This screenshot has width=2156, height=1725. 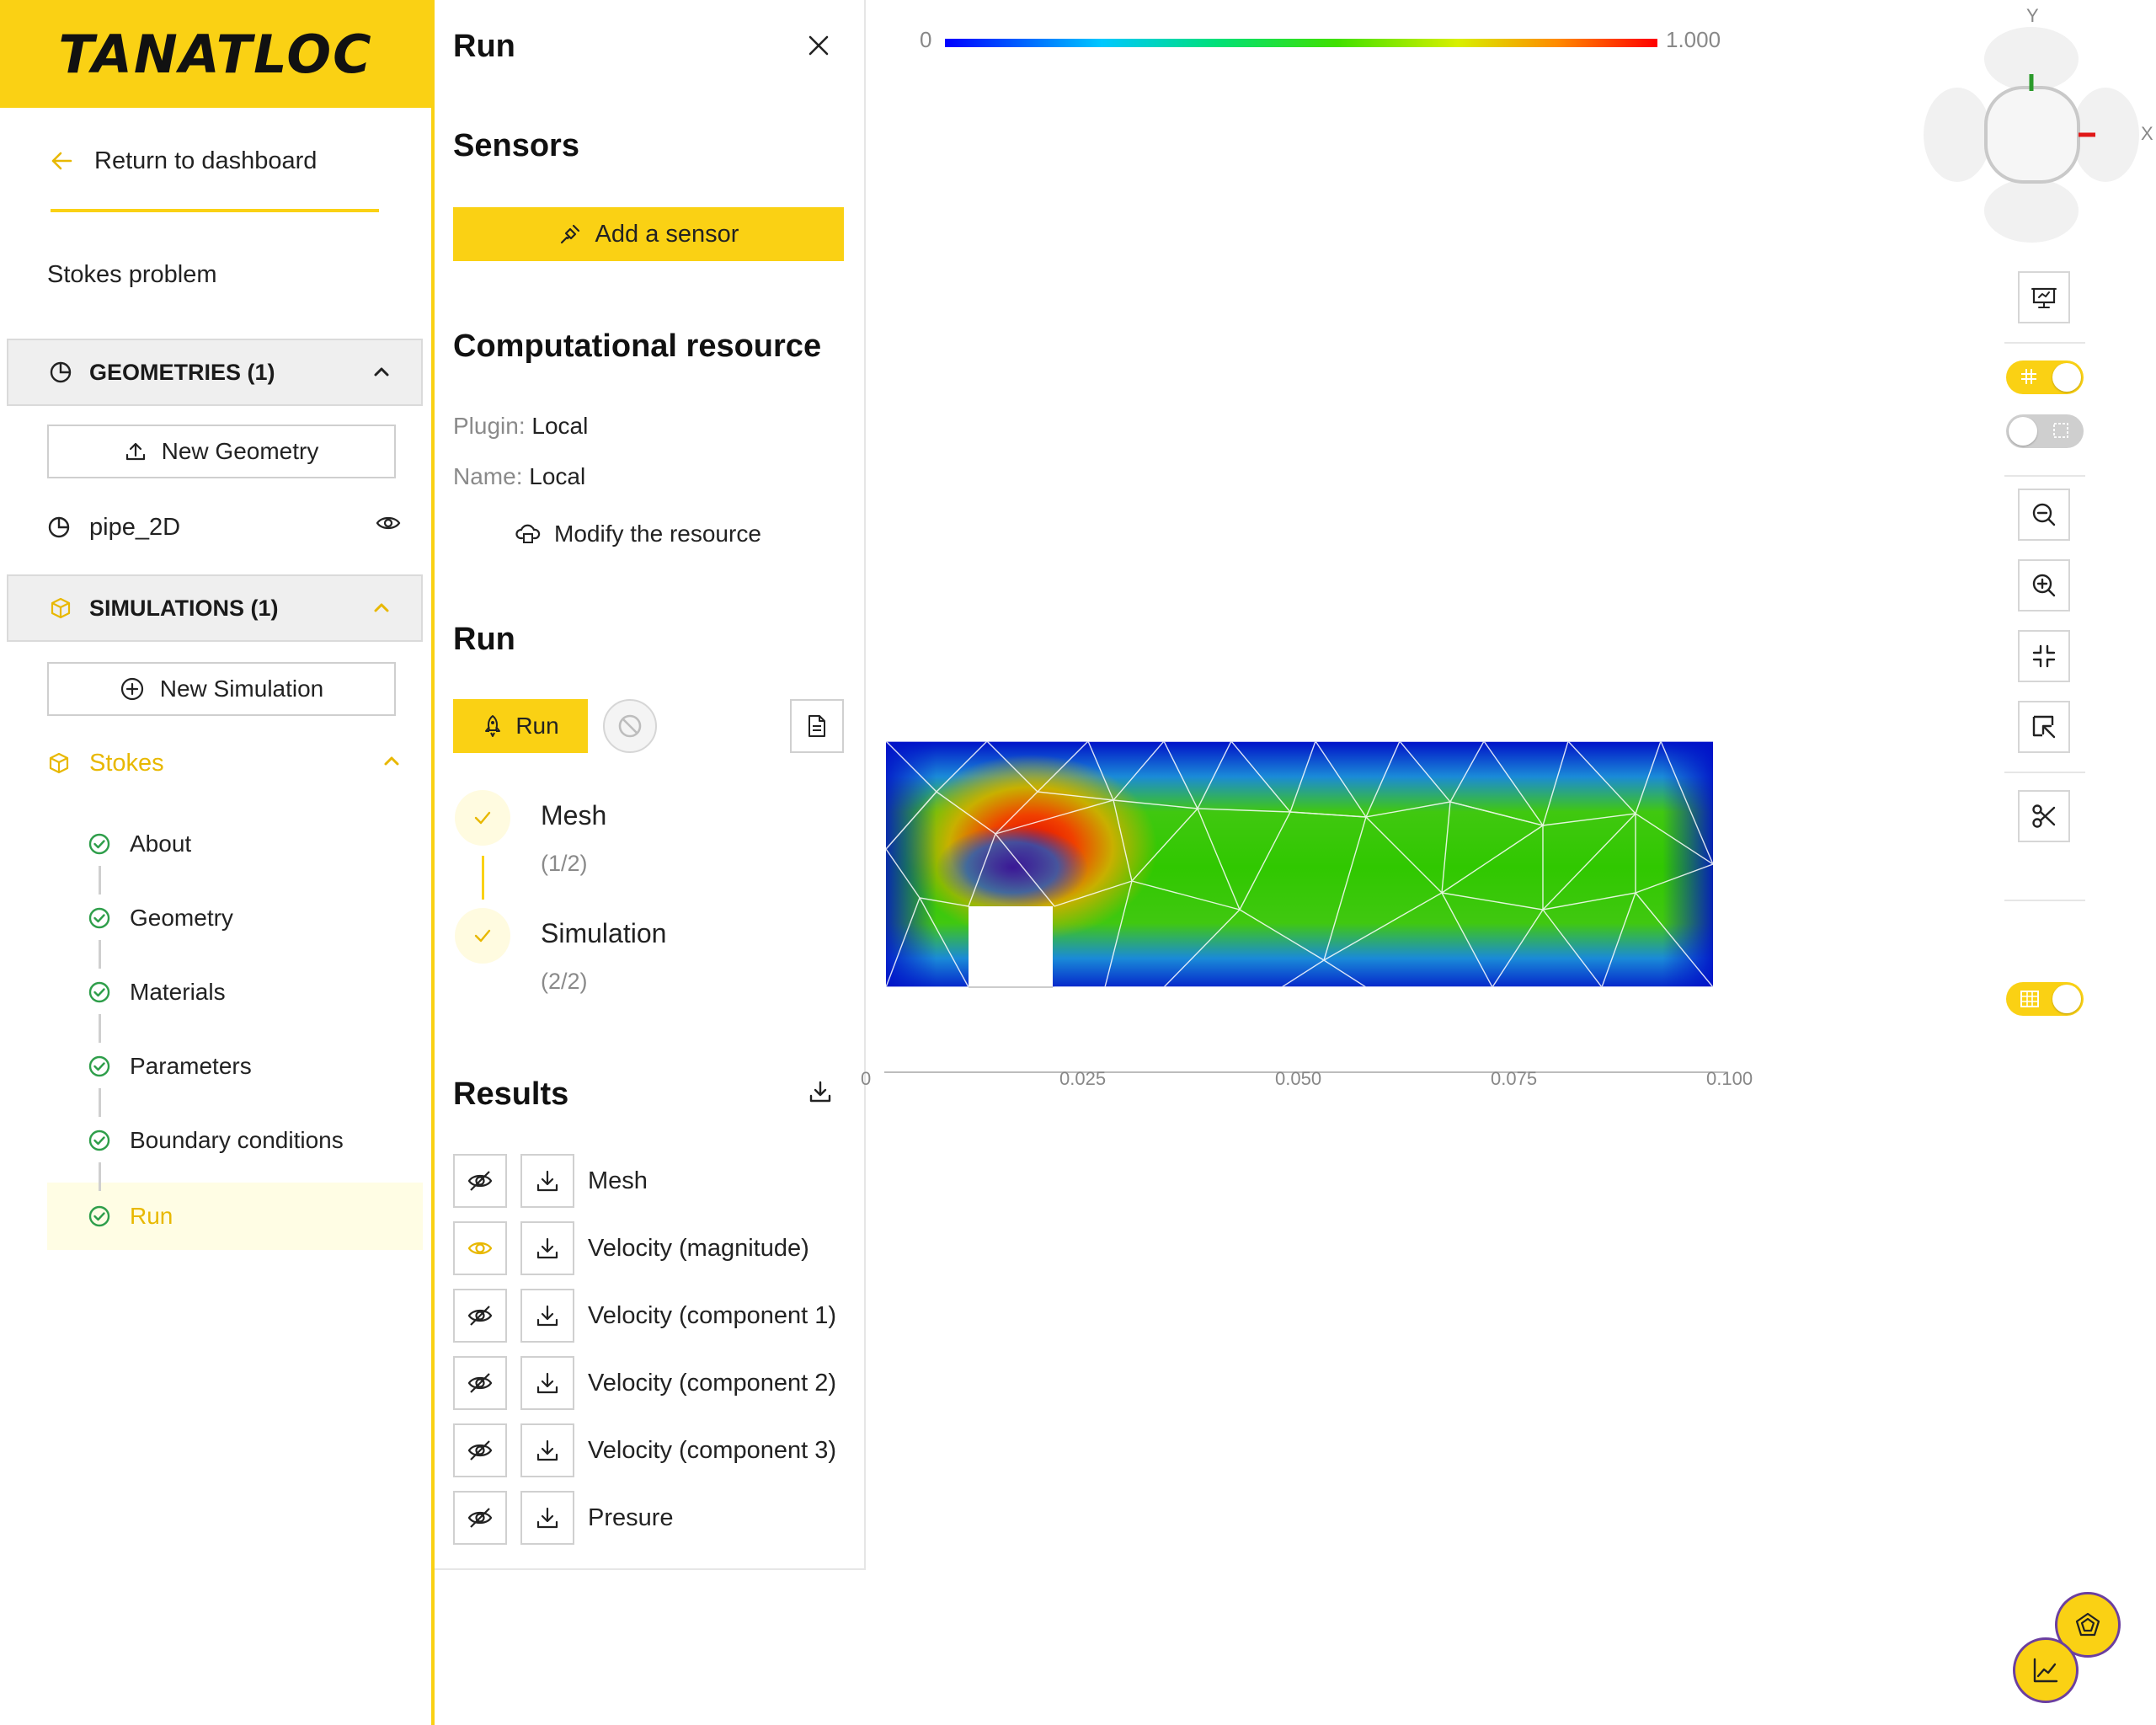 I want to click on run-button: Run, so click(x=520, y=726).